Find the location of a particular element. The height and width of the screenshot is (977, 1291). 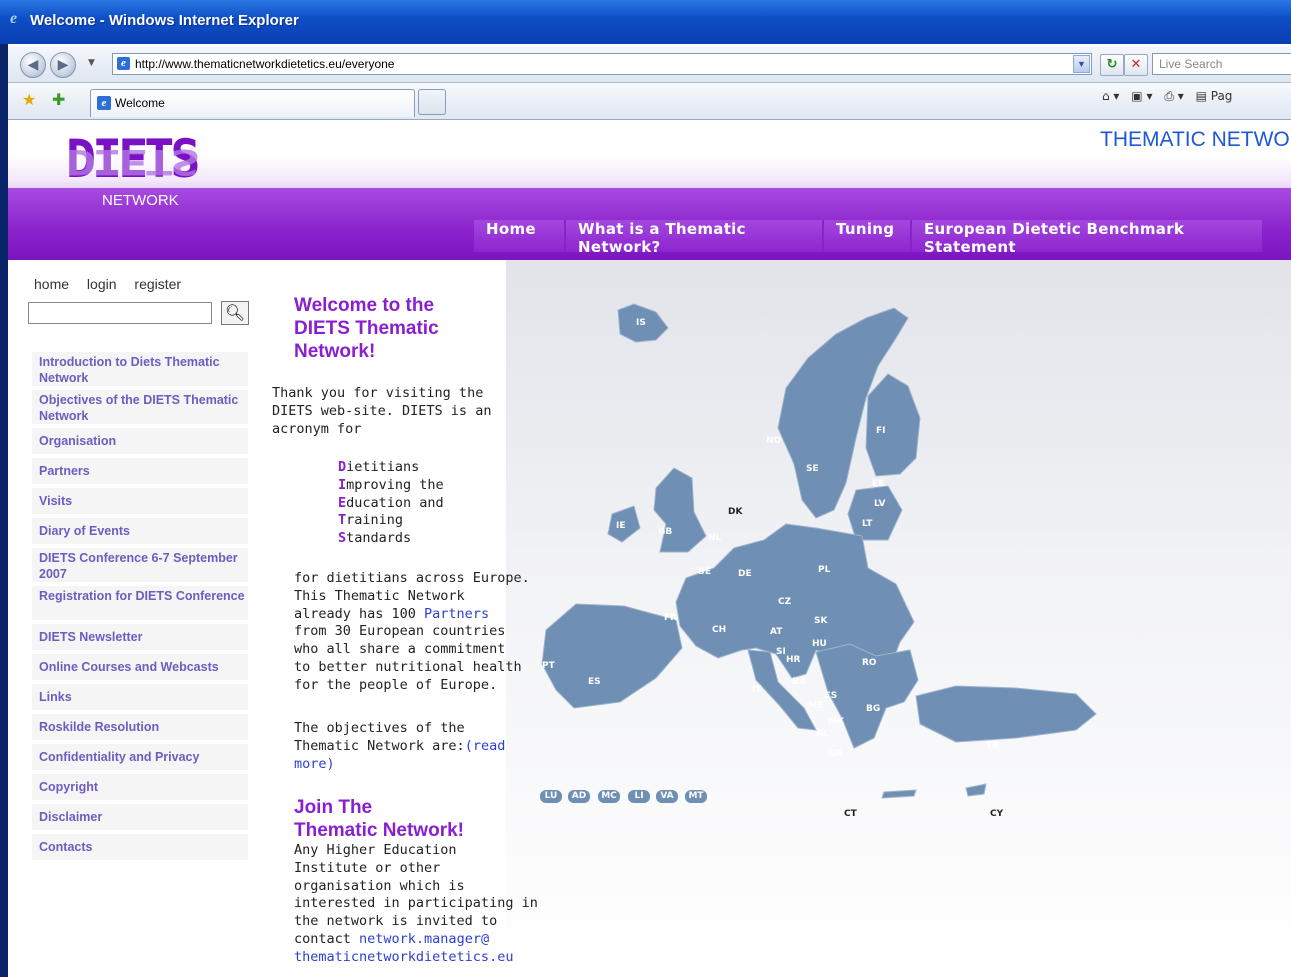

menu-item-registration: Registration for DIETS Conference is located at coordinates (140, 603).